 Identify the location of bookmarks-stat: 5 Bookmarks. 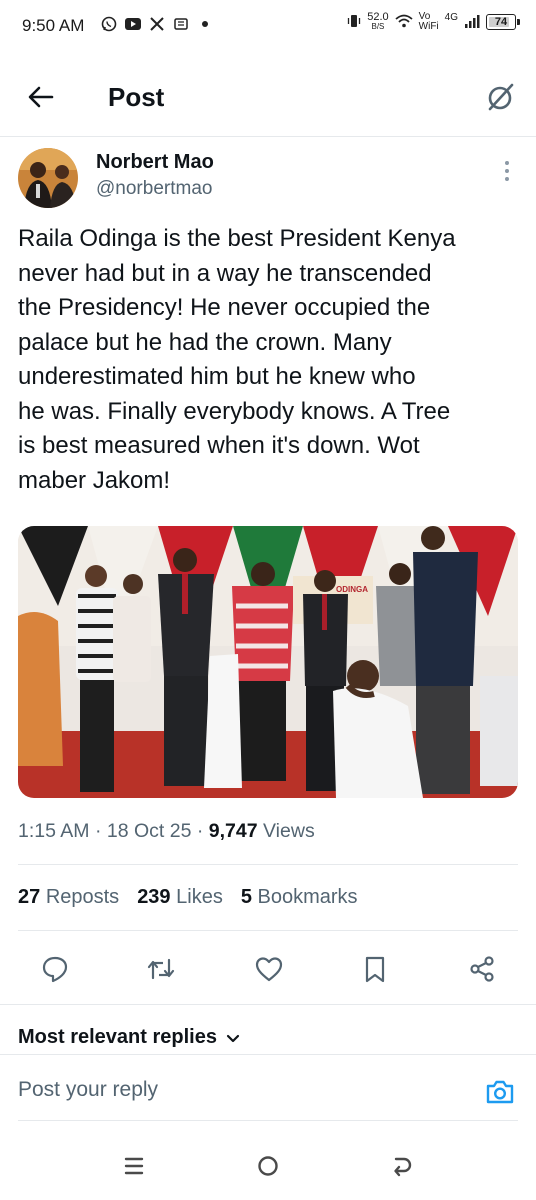
(299, 897).